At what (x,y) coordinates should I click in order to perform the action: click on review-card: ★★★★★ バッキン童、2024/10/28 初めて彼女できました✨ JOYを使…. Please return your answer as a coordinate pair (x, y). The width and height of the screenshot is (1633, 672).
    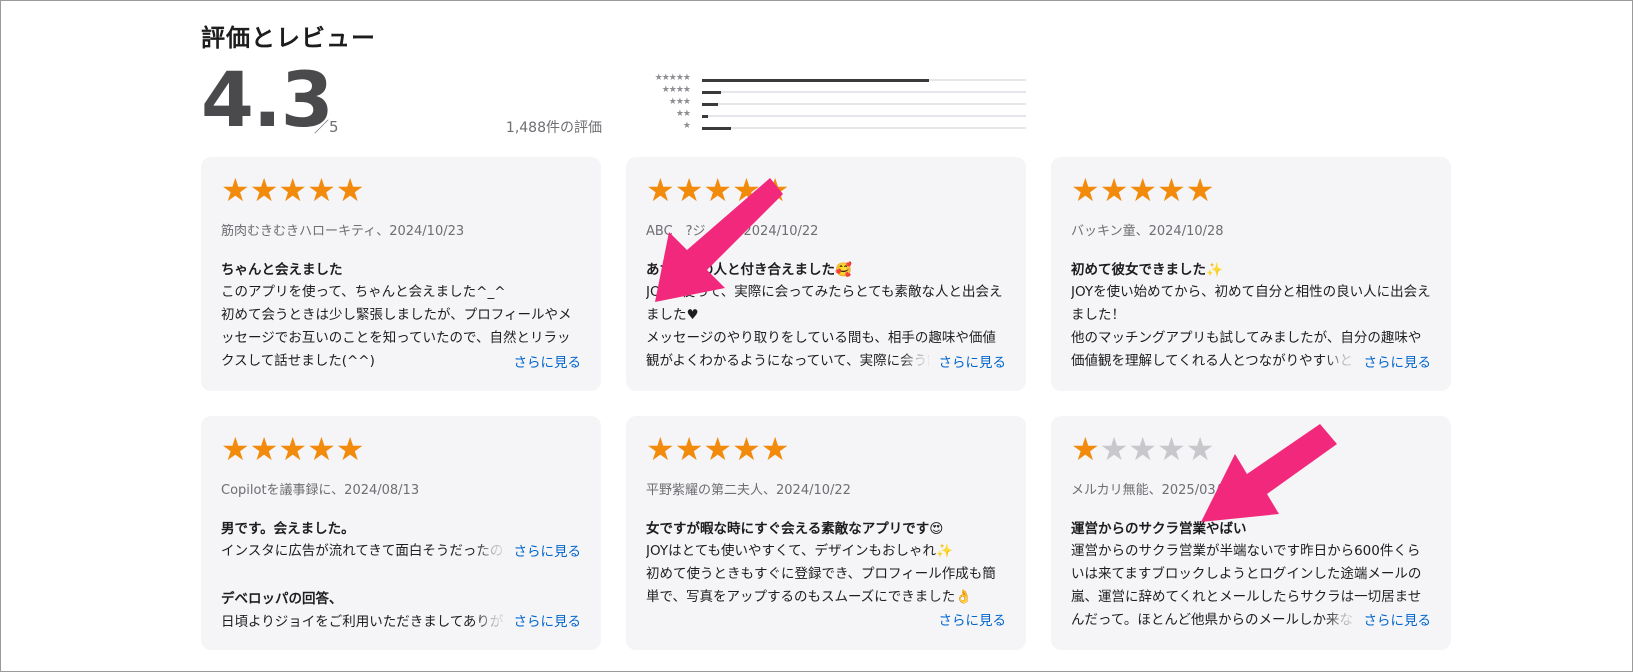
    Looking at the image, I should click on (1251, 274).